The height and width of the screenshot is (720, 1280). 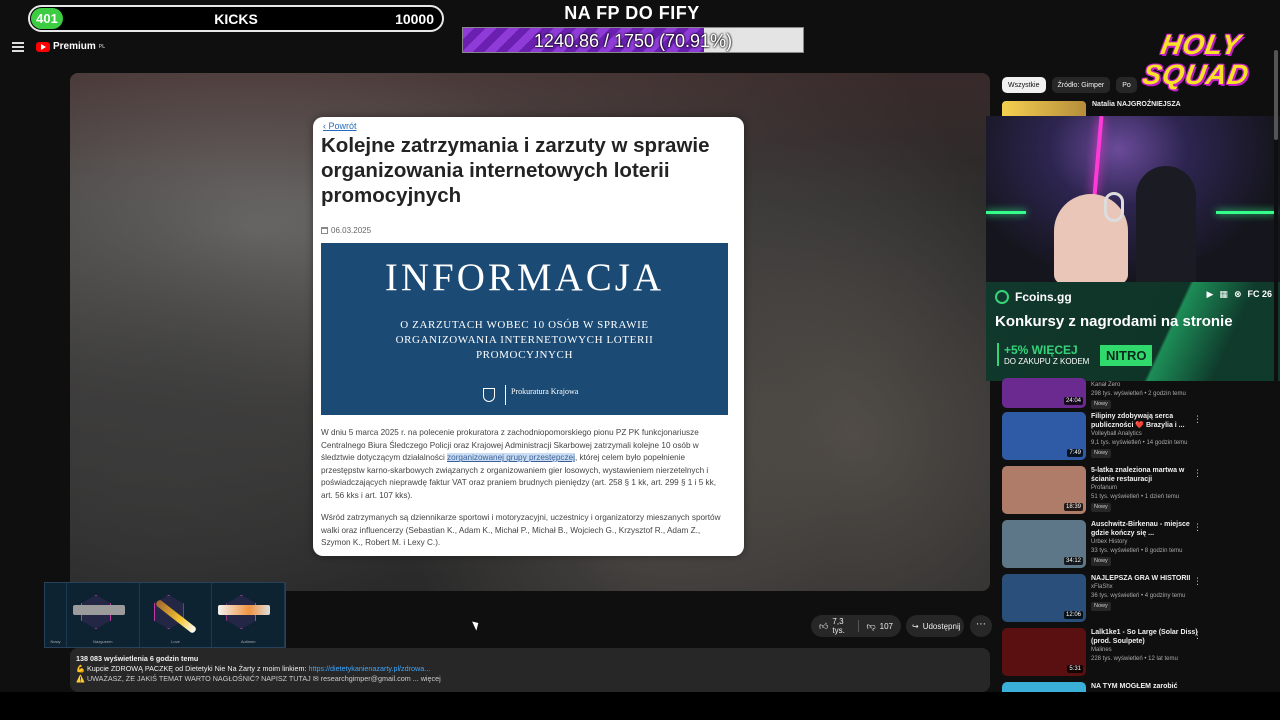 What do you see at coordinates (1044, 436) in the screenshot?
I see `video-thumbnail: 7:49` at bounding box center [1044, 436].